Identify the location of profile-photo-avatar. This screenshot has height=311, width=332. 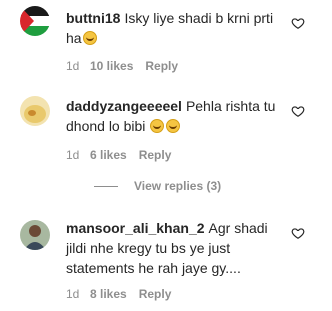
(35, 235).